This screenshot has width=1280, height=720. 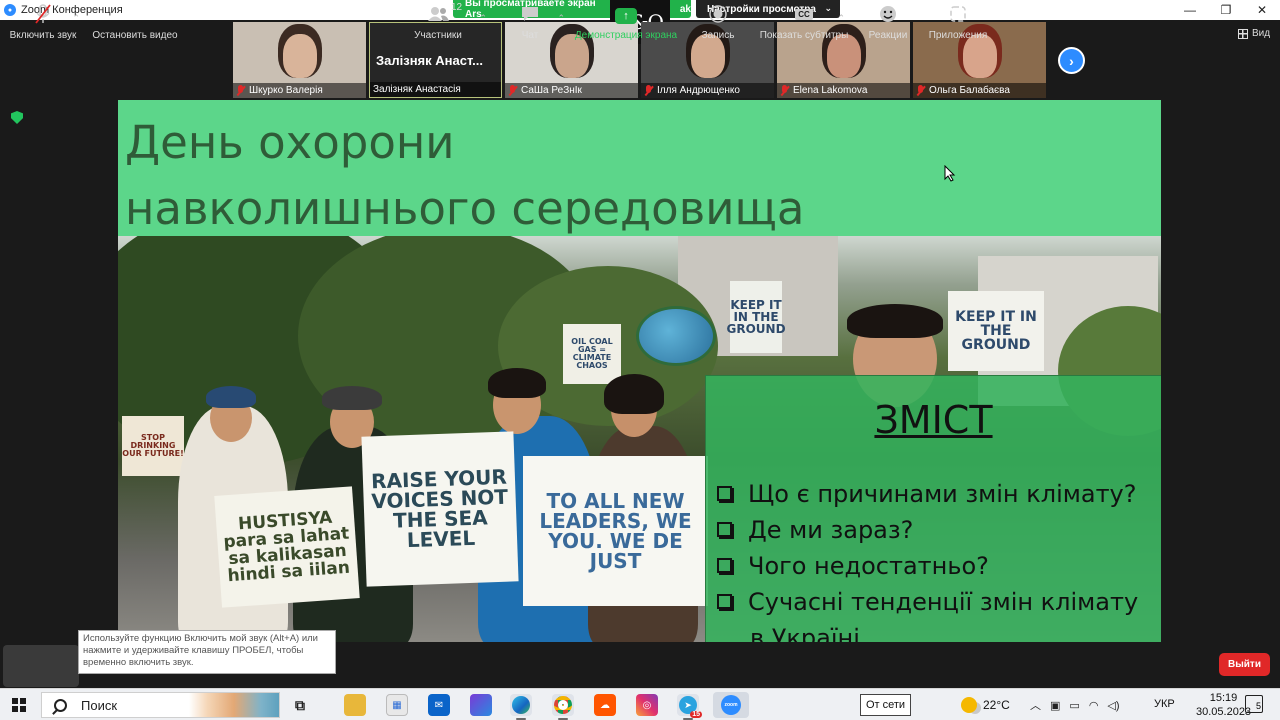 What do you see at coordinates (885, 705) in the screenshot?
I see `offline-button: От сети` at bounding box center [885, 705].